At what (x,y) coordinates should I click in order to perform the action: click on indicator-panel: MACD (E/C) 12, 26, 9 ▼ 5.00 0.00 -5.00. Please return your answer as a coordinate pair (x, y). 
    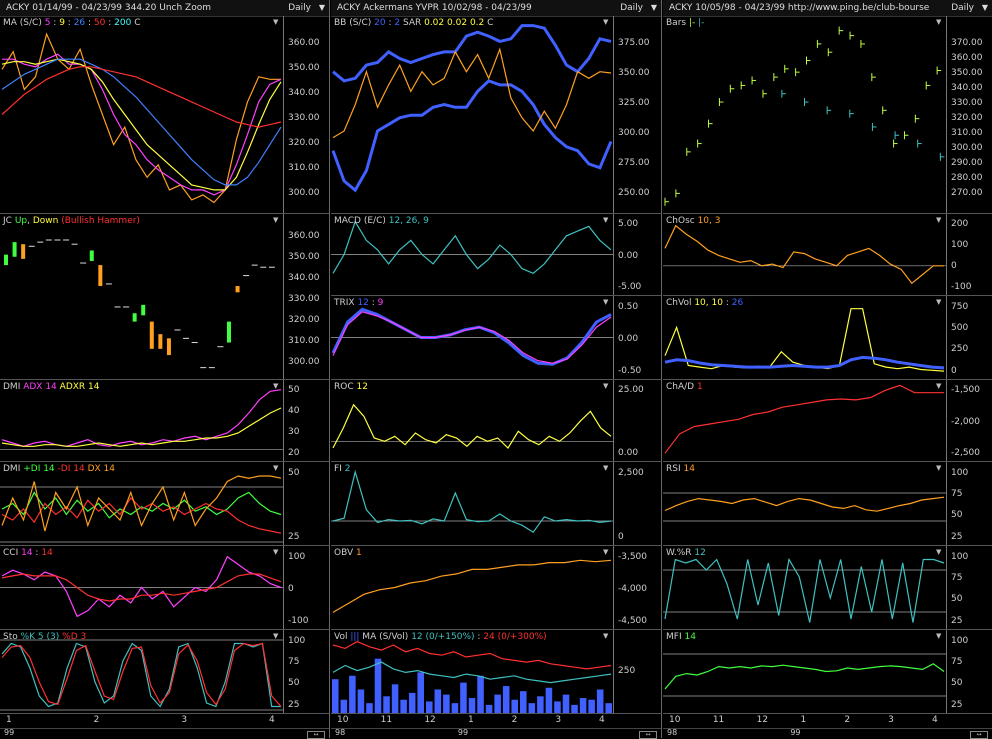
    Looking at the image, I should click on (496, 255).